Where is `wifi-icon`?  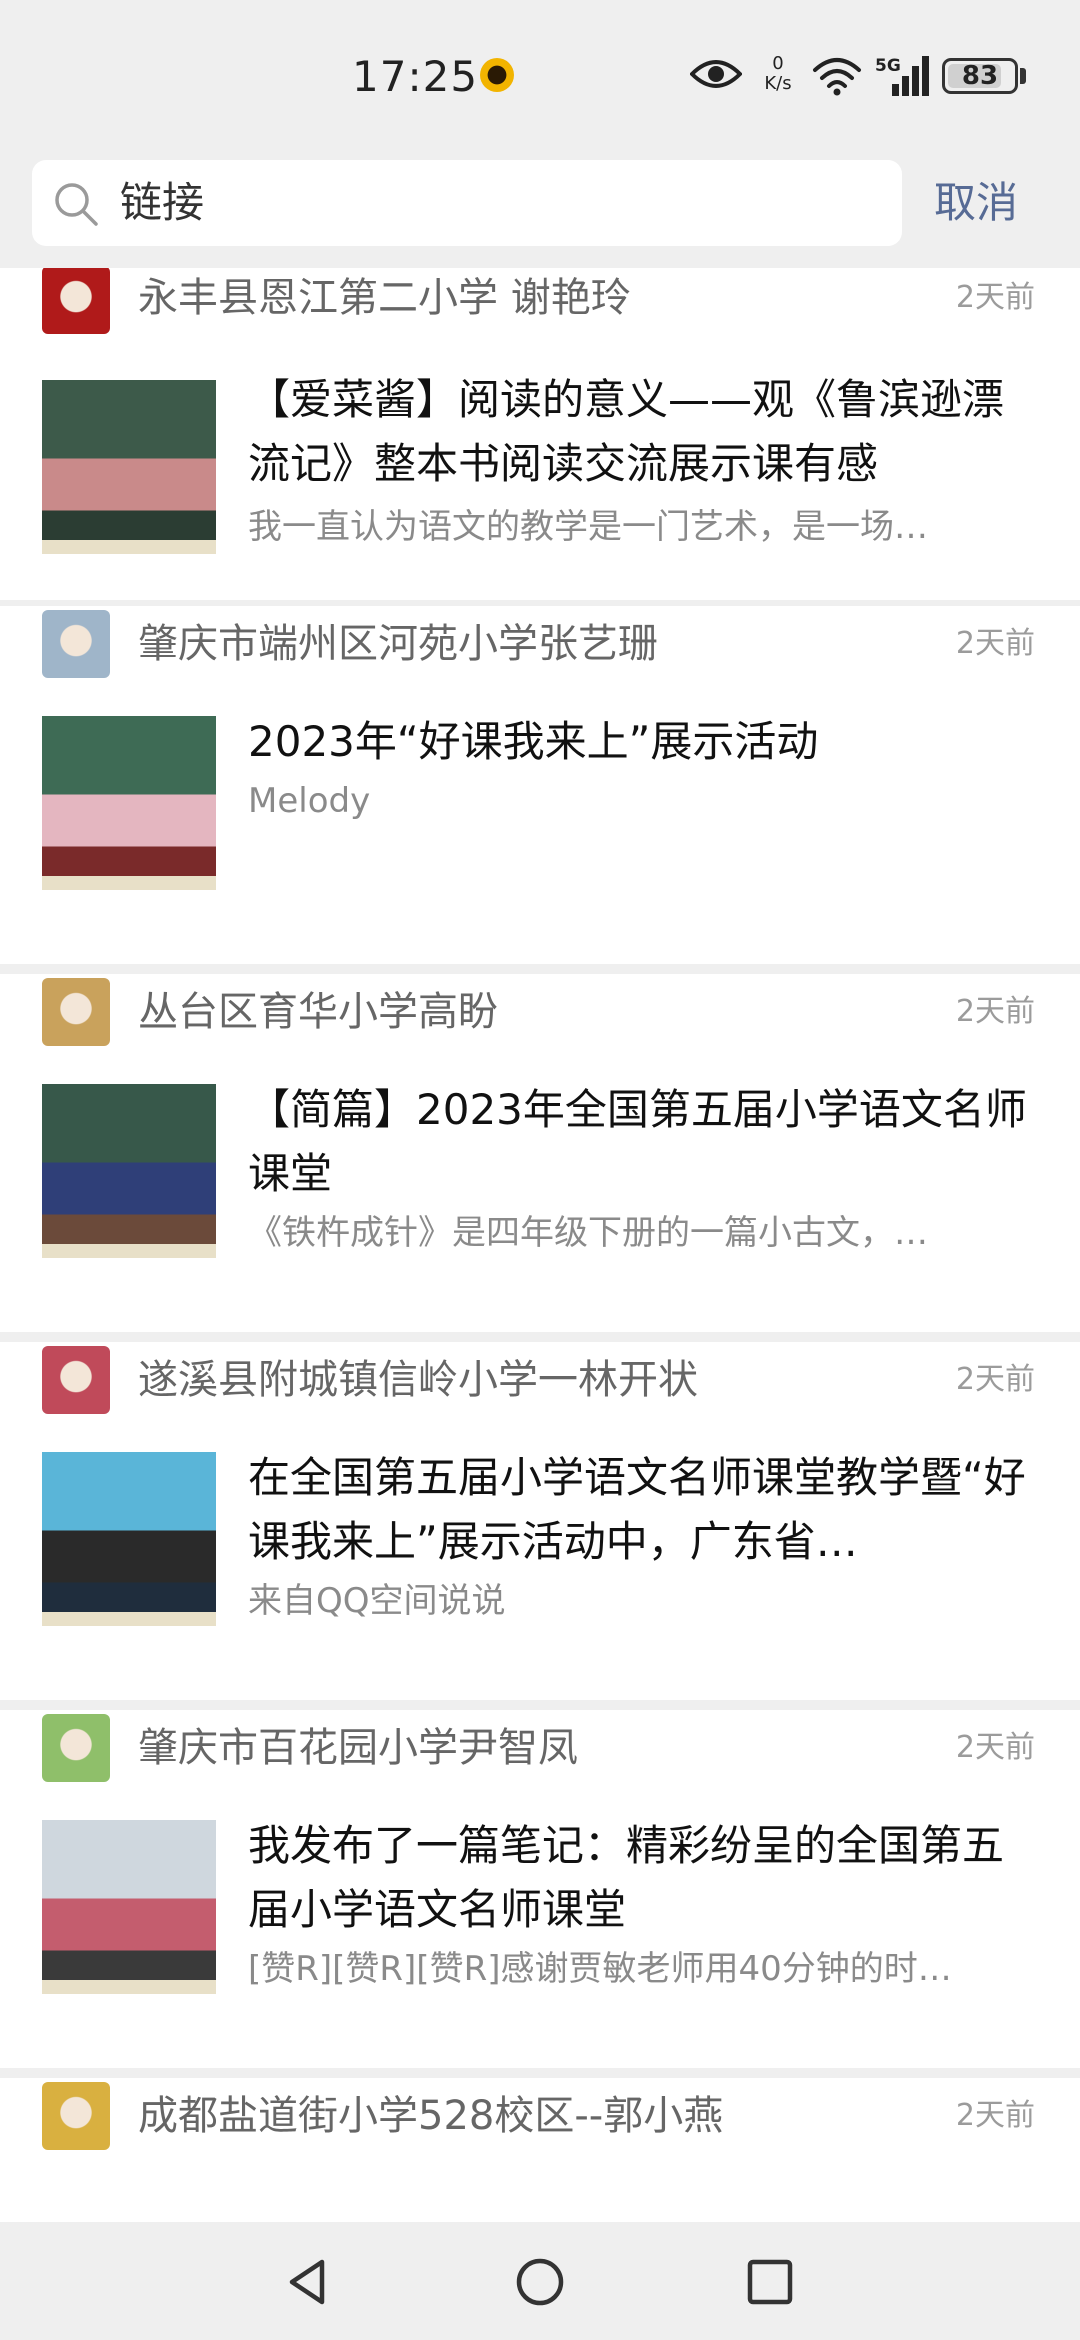 wifi-icon is located at coordinates (837, 77).